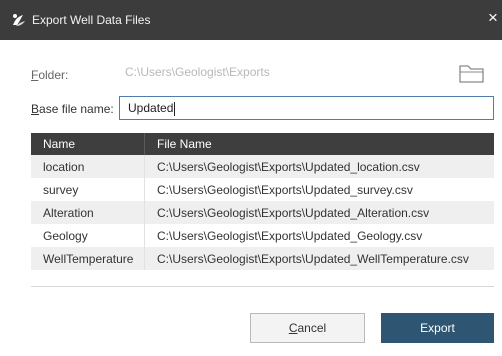 The image size is (502, 356). I want to click on base-file-name-input: Updated, so click(306, 108).